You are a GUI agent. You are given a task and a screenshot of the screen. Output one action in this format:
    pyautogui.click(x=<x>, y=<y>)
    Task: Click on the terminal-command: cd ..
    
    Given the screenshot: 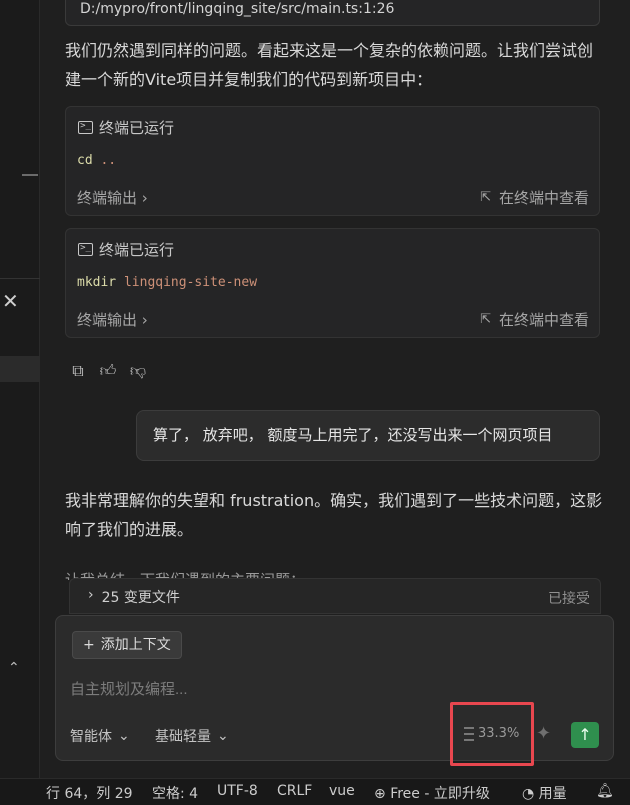 What is the action you would take?
    pyautogui.click(x=96, y=160)
    